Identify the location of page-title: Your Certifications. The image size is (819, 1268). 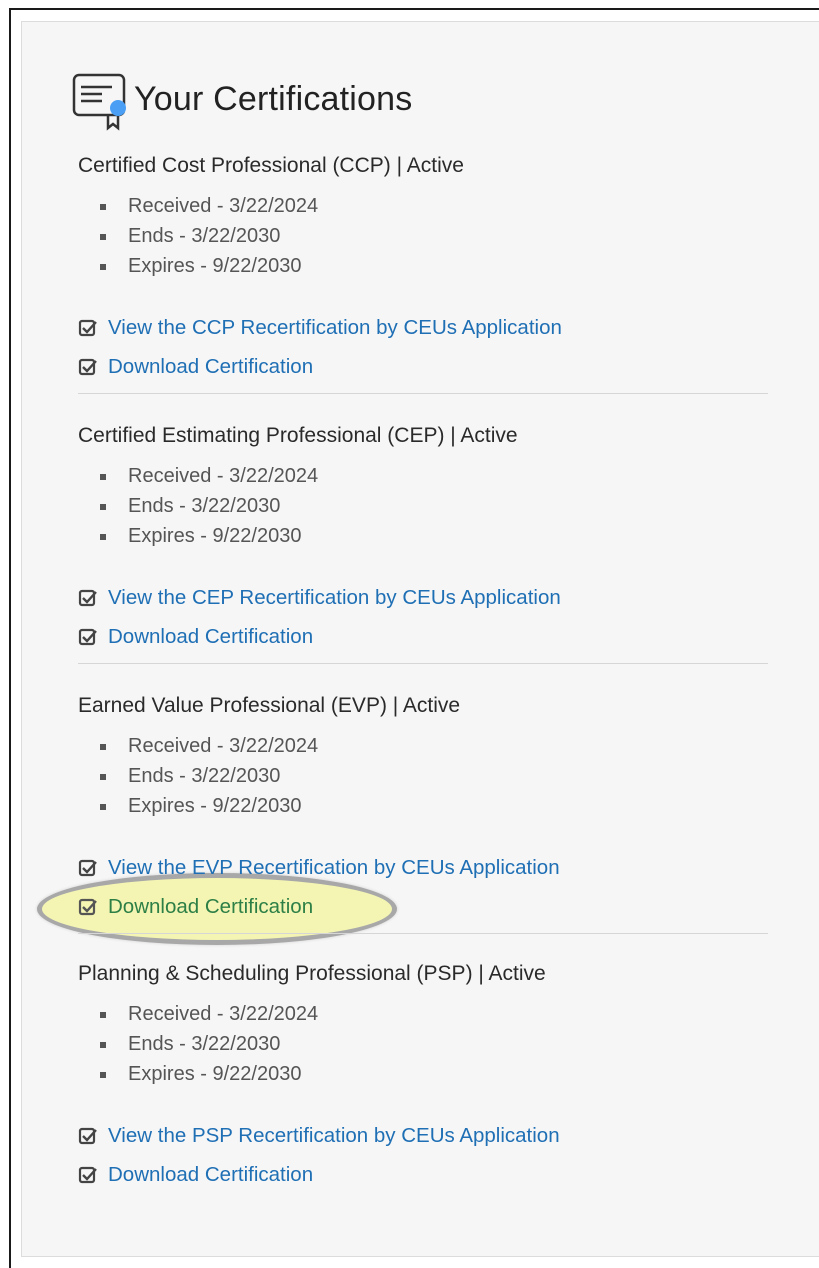
(273, 98).